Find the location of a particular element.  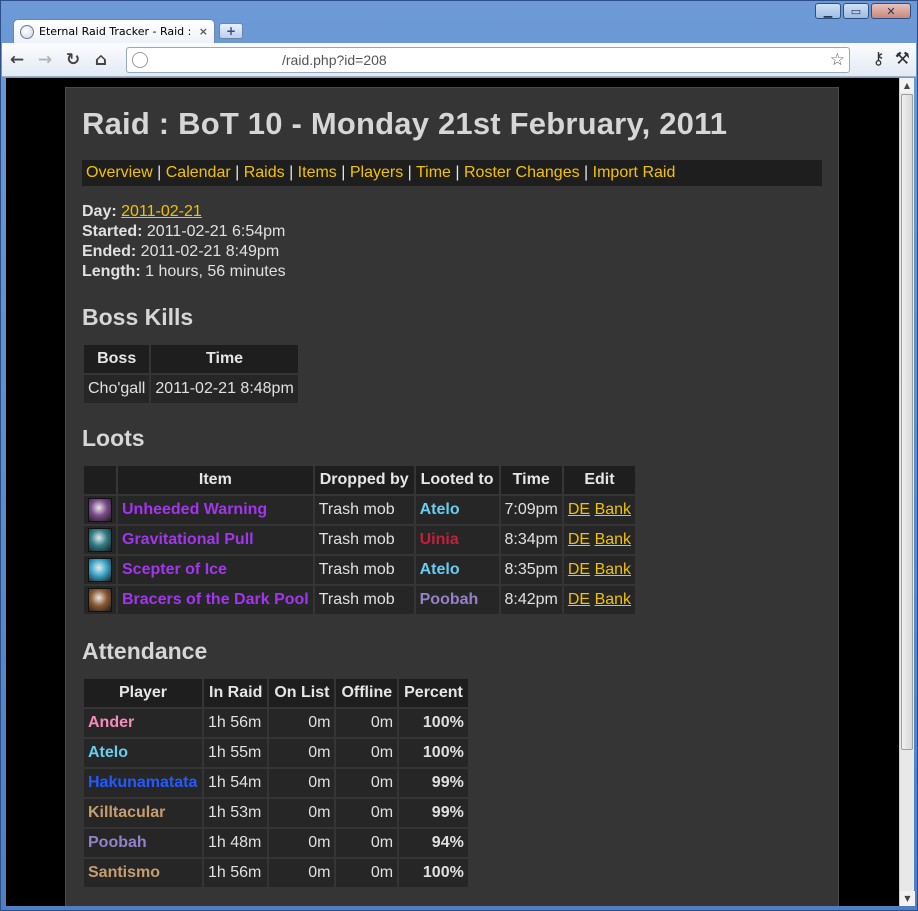

warning-icon is located at coordinates (100, 510).